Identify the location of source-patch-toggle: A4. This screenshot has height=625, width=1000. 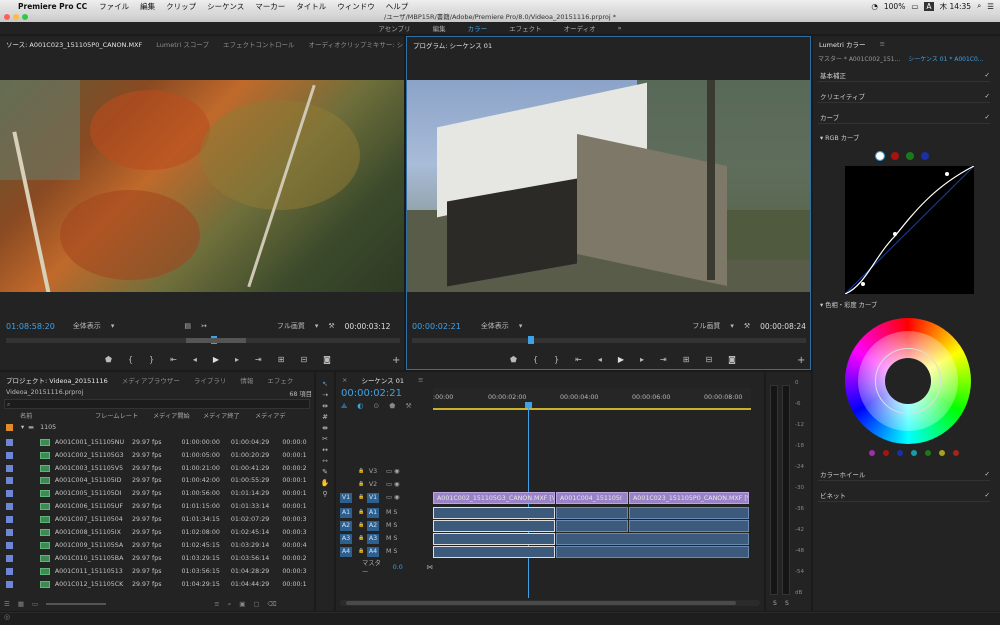
(346, 552).